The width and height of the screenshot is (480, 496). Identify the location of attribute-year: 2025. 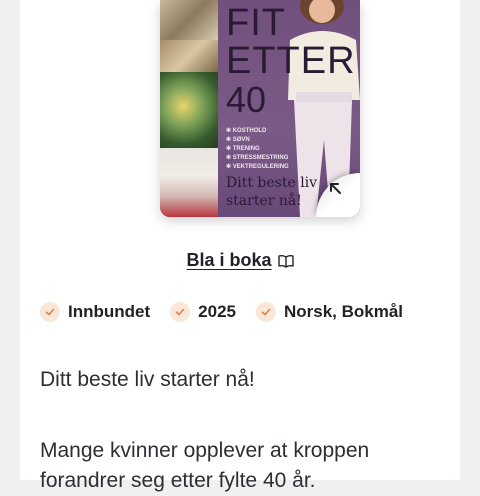
(203, 312).